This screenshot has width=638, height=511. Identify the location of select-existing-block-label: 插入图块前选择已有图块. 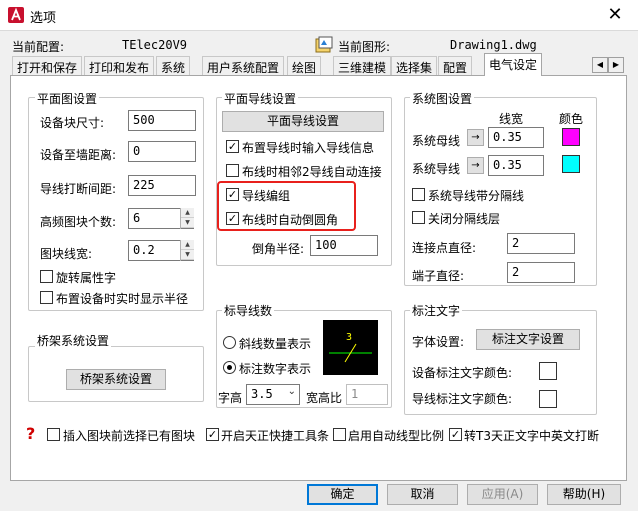
(129, 436).